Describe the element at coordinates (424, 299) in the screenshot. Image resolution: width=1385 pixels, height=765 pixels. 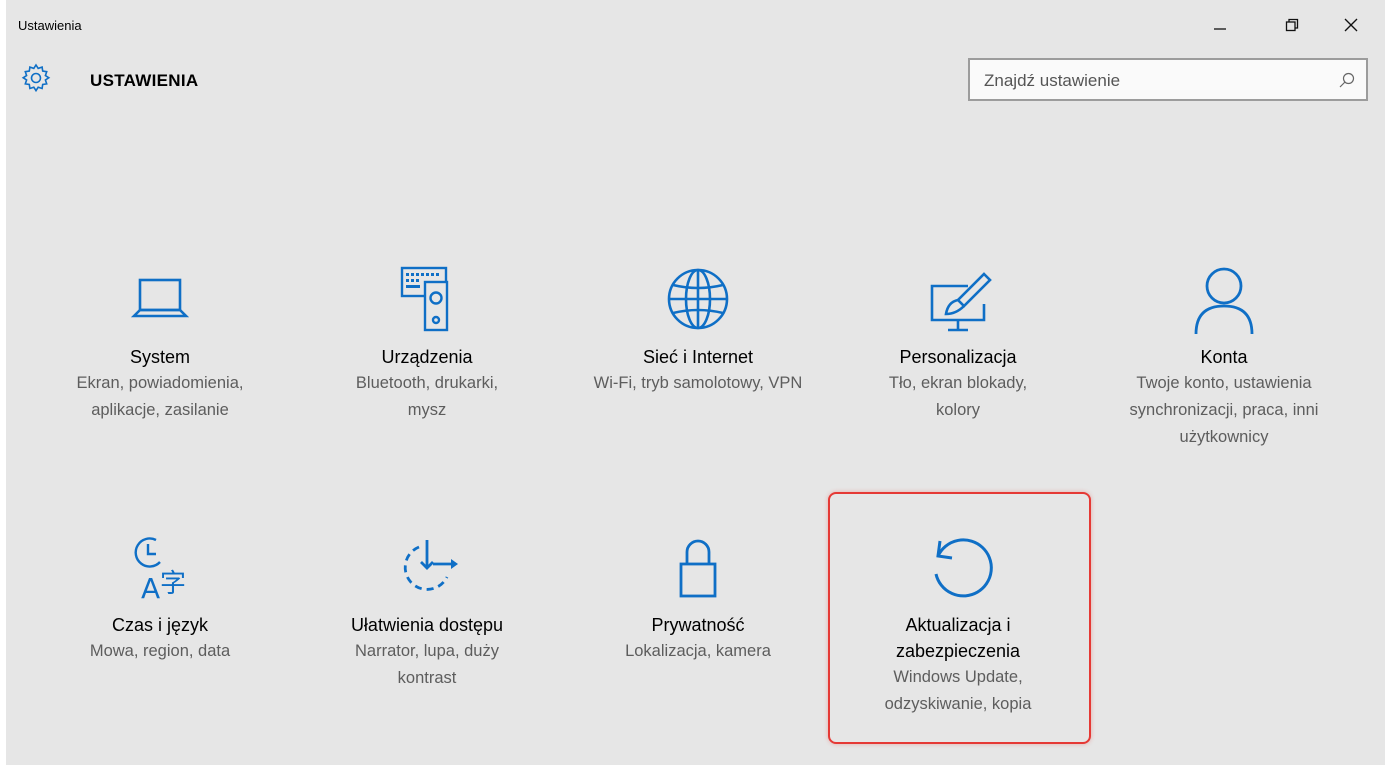
I see `devices-icon` at that location.